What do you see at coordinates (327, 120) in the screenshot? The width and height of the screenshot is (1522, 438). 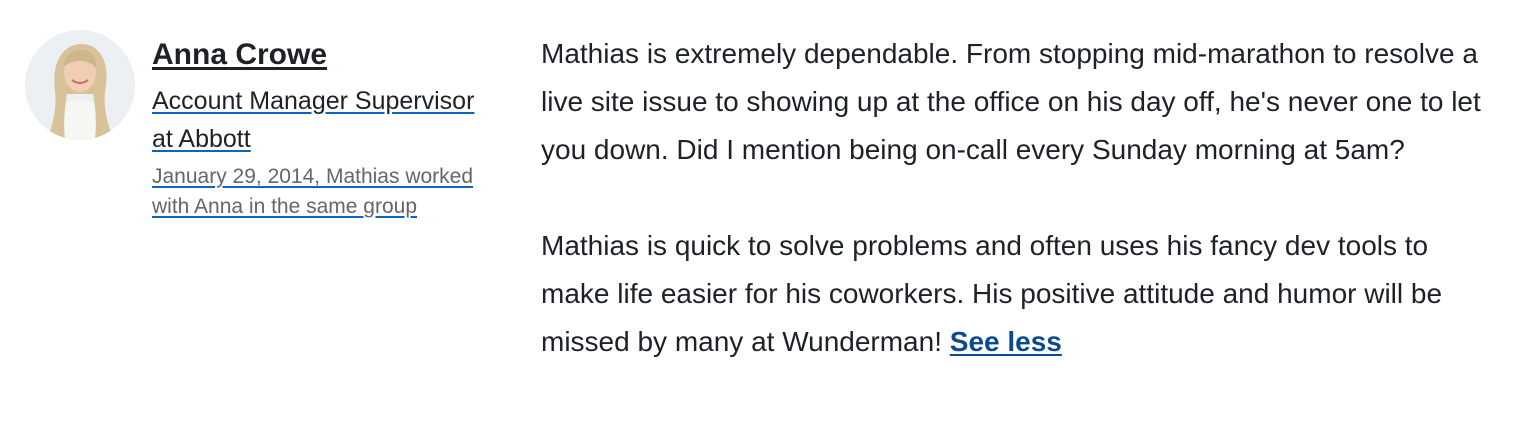 I see `recommender-headline-link: Account Manager Supervisor at Abbott` at bounding box center [327, 120].